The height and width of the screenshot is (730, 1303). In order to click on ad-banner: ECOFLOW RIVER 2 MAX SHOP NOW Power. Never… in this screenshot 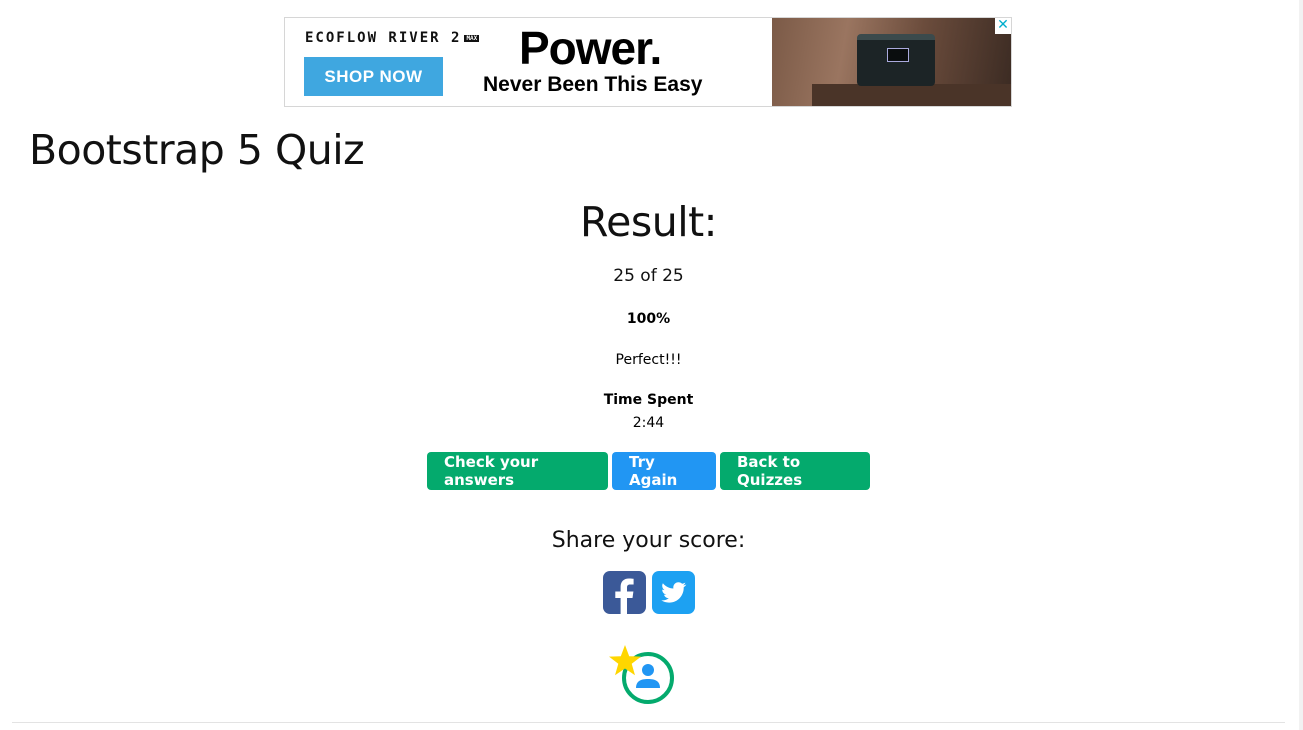, I will do `click(648, 62)`.